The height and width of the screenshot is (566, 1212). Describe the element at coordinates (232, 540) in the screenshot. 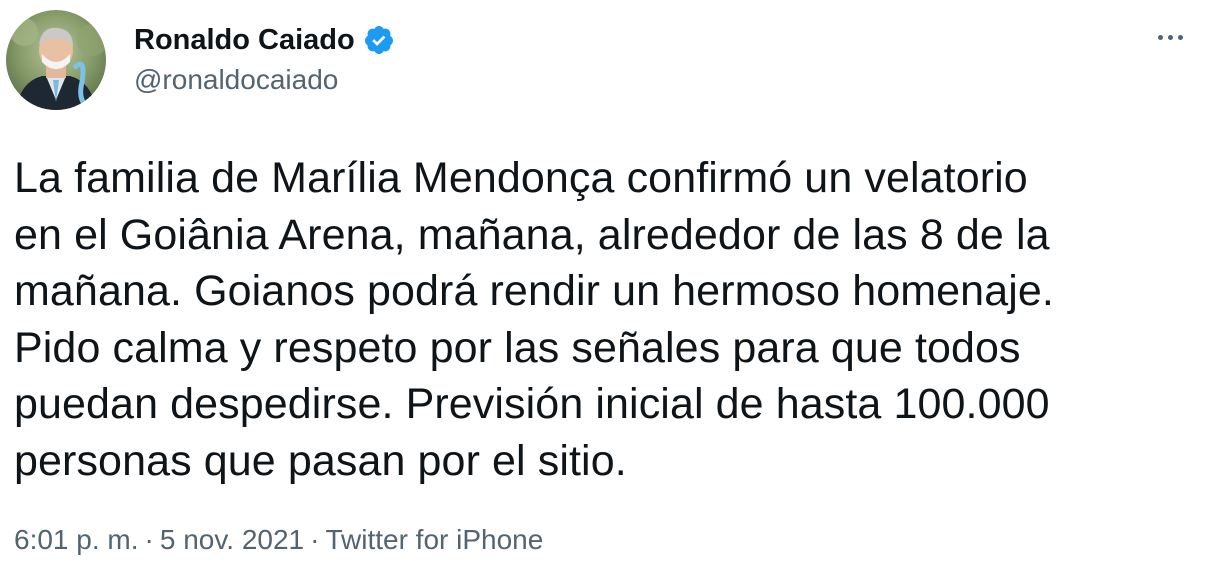

I see `tweet-date: 5 nov. 2021` at that location.